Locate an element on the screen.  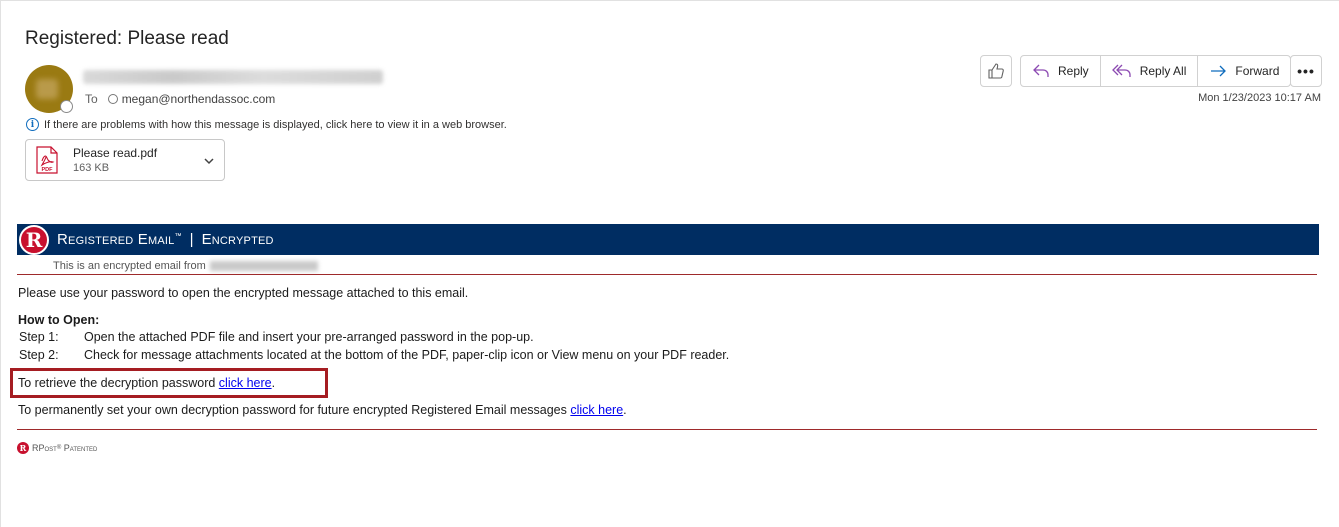
forward-button: Forward is located at coordinates (1243, 71).